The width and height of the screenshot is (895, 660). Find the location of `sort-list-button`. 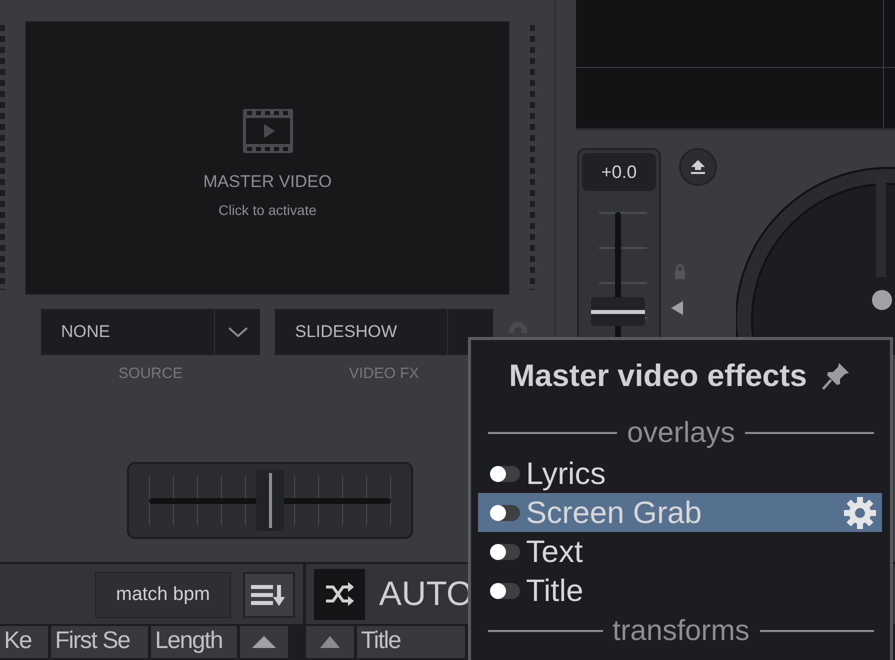

sort-list-button is located at coordinates (269, 595).